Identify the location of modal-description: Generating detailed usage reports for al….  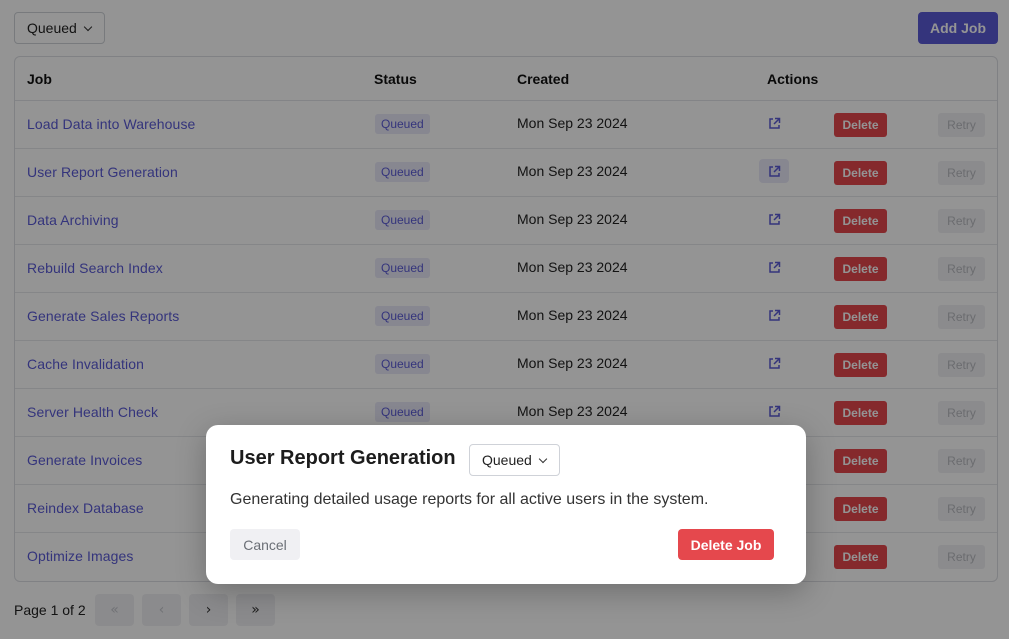
(469, 499).